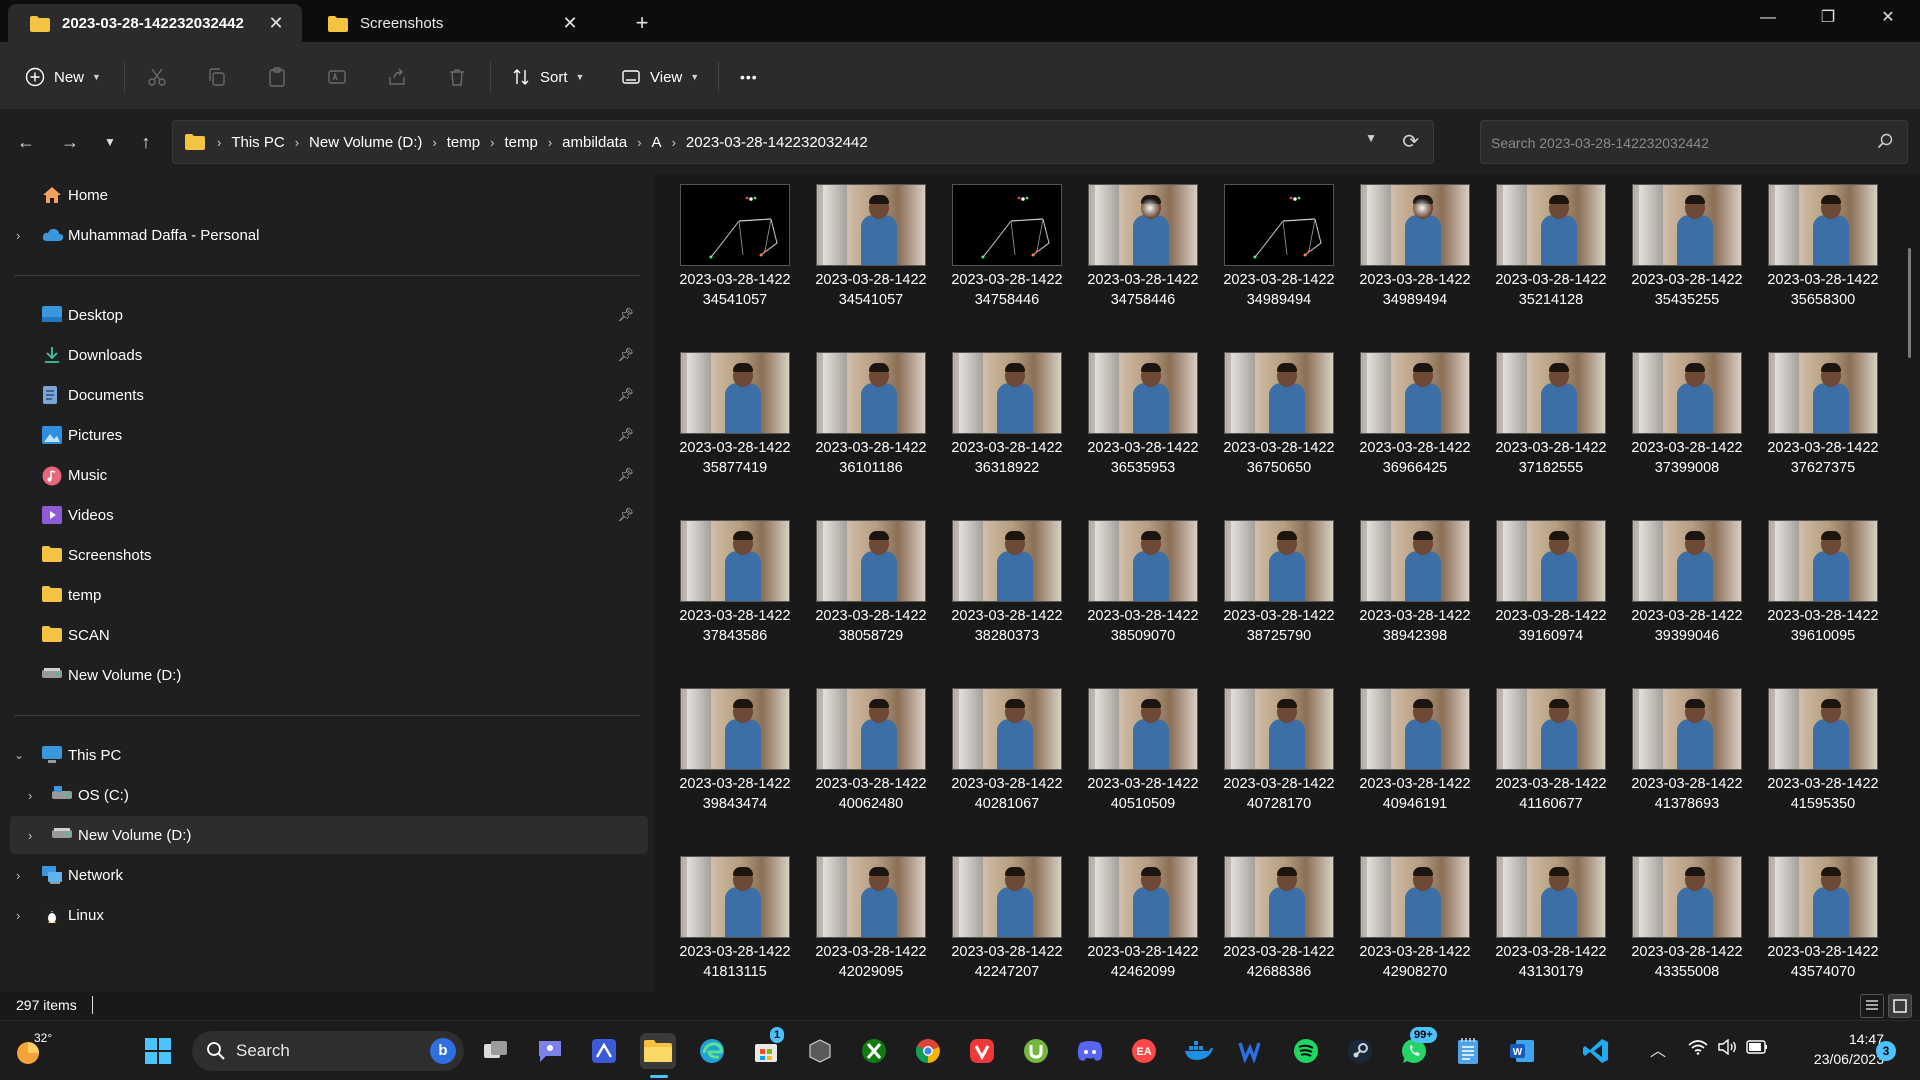 The image size is (1920, 1080). I want to click on tab-screenshots: Screenshots ✕, so click(451, 23).